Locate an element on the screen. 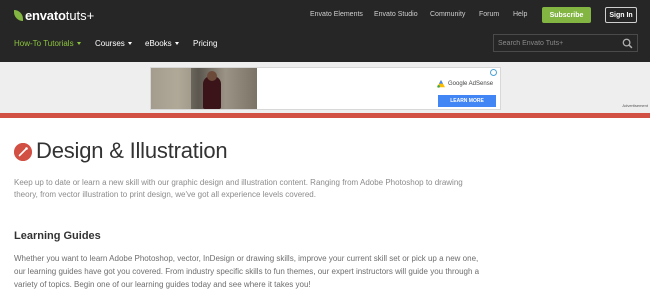  nav-ebooks: eBooks is located at coordinates (162, 43).